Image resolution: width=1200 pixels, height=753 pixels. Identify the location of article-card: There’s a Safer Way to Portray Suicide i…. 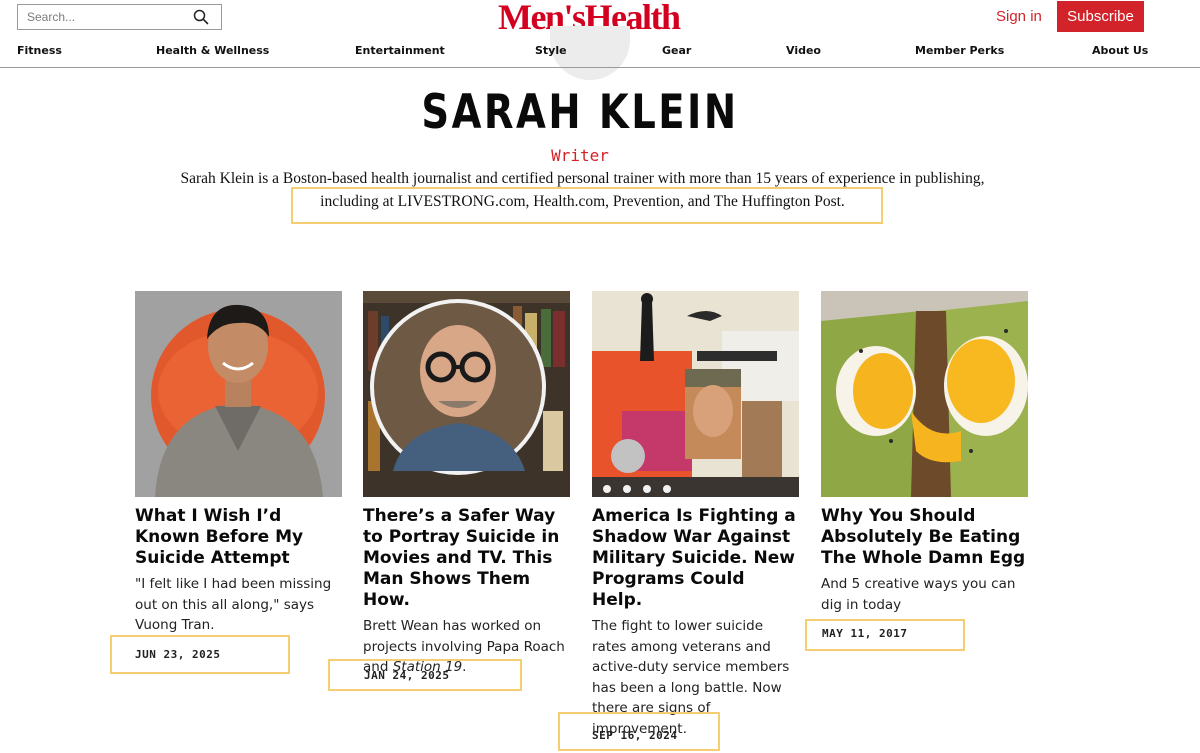
(466, 484).